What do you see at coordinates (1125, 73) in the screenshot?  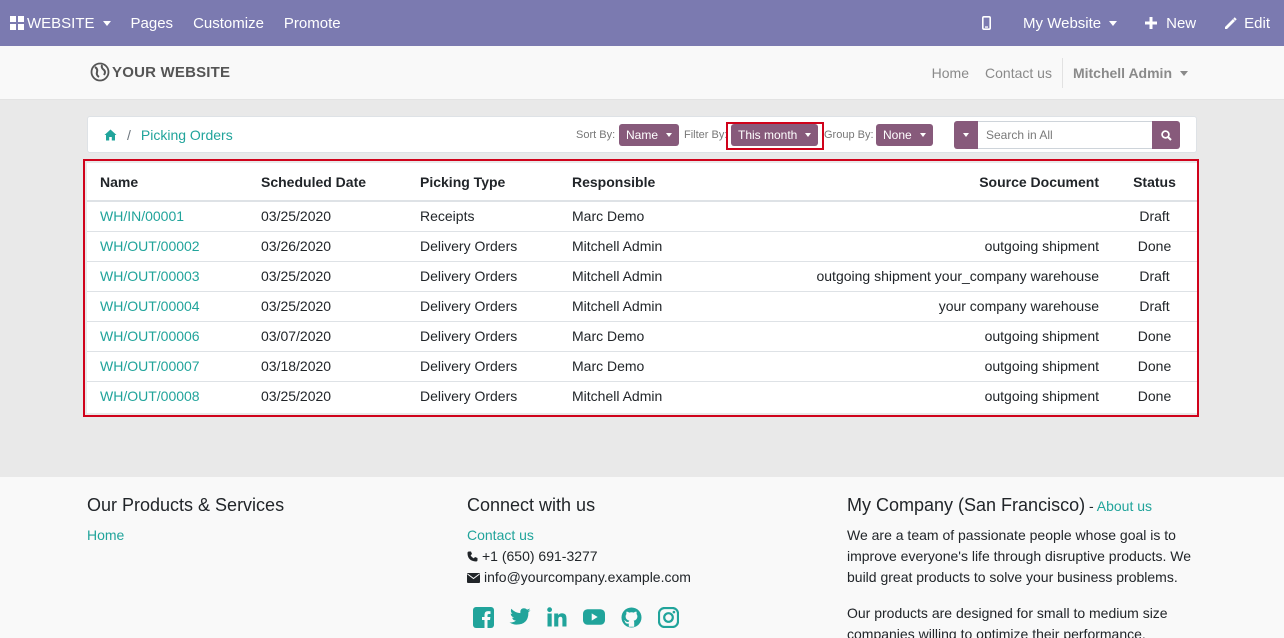 I see `user-menu: Mitchell Admin` at bounding box center [1125, 73].